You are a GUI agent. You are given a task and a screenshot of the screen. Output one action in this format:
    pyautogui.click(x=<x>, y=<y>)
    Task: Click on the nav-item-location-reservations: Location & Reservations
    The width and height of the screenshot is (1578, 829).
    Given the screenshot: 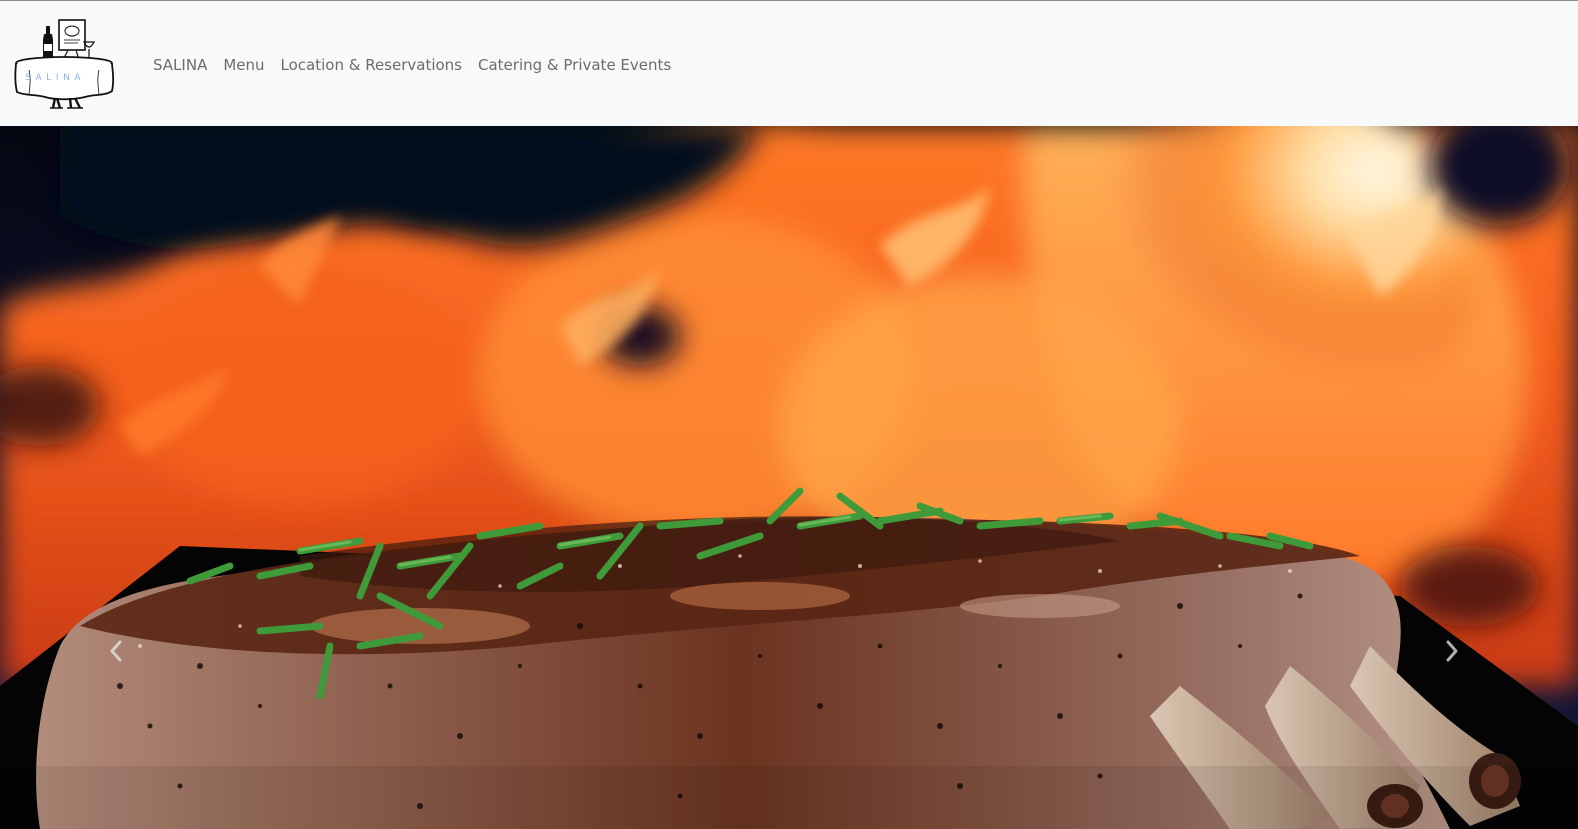 What is the action you would take?
    pyautogui.click(x=371, y=65)
    